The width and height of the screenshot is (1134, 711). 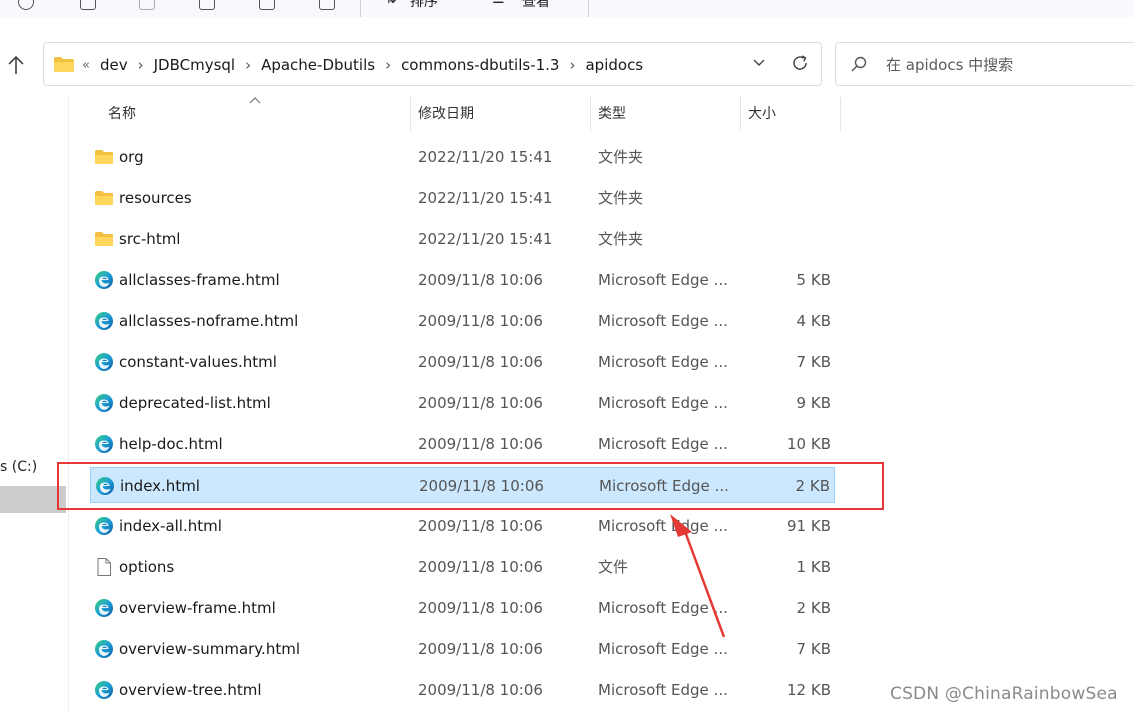 What do you see at coordinates (800, 64) in the screenshot?
I see `refresh-icon` at bounding box center [800, 64].